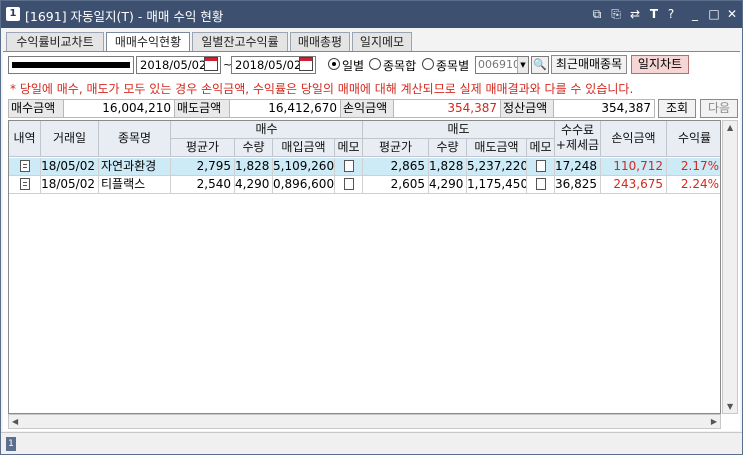 This screenshot has width=743, height=455. What do you see at coordinates (124, 16) in the screenshot?
I see `window-title: [1691] 자동일지(T) - 매매 수익 현황` at bounding box center [124, 16].